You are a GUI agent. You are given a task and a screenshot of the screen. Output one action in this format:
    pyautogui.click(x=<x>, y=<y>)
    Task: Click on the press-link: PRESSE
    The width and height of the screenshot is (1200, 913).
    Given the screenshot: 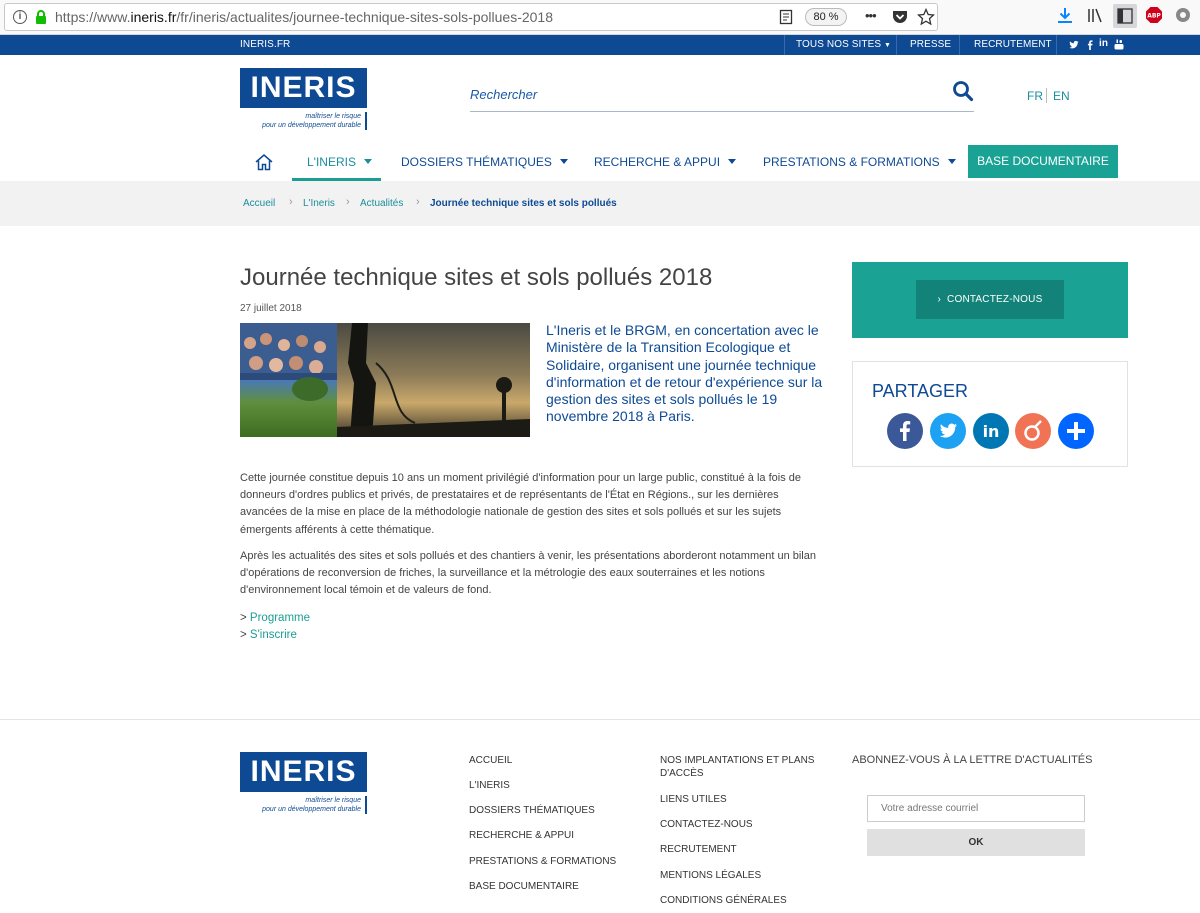 What is the action you would take?
    pyautogui.click(x=930, y=44)
    